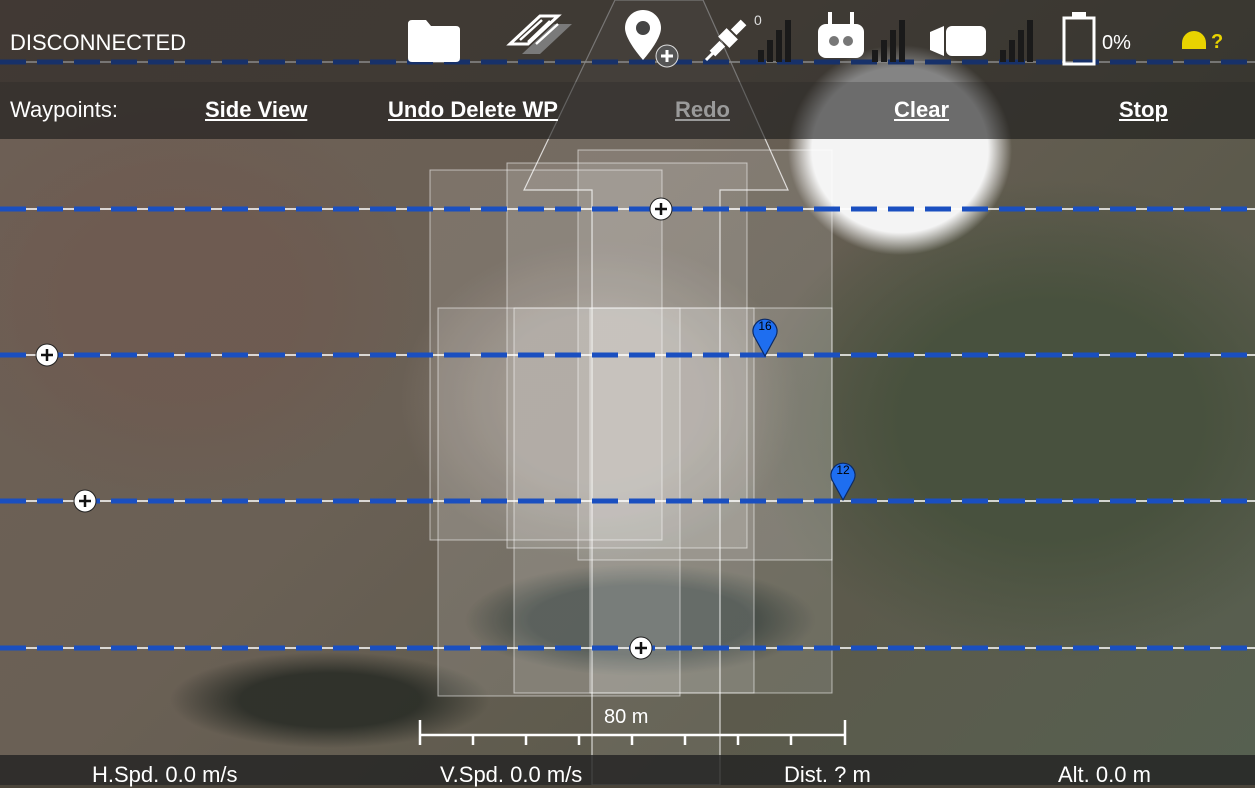 Image resolution: width=1255 pixels, height=788 pixels. Describe the element at coordinates (1217, 42) in the screenshot. I see `sun-status: ?` at that location.